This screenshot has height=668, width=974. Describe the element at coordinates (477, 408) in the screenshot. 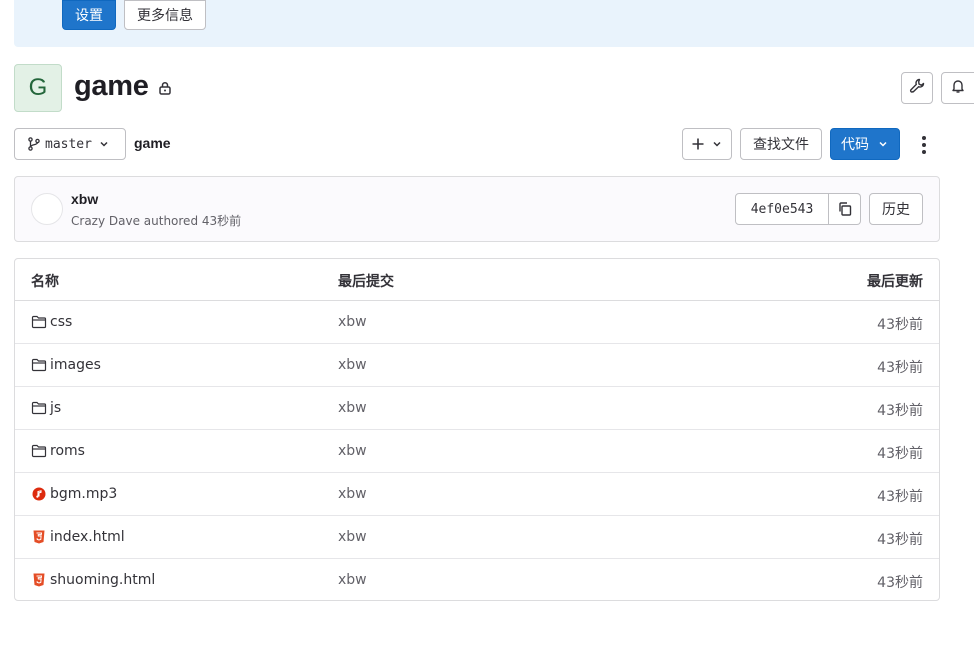

I see `table-row: js xbw 43秒前` at that location.